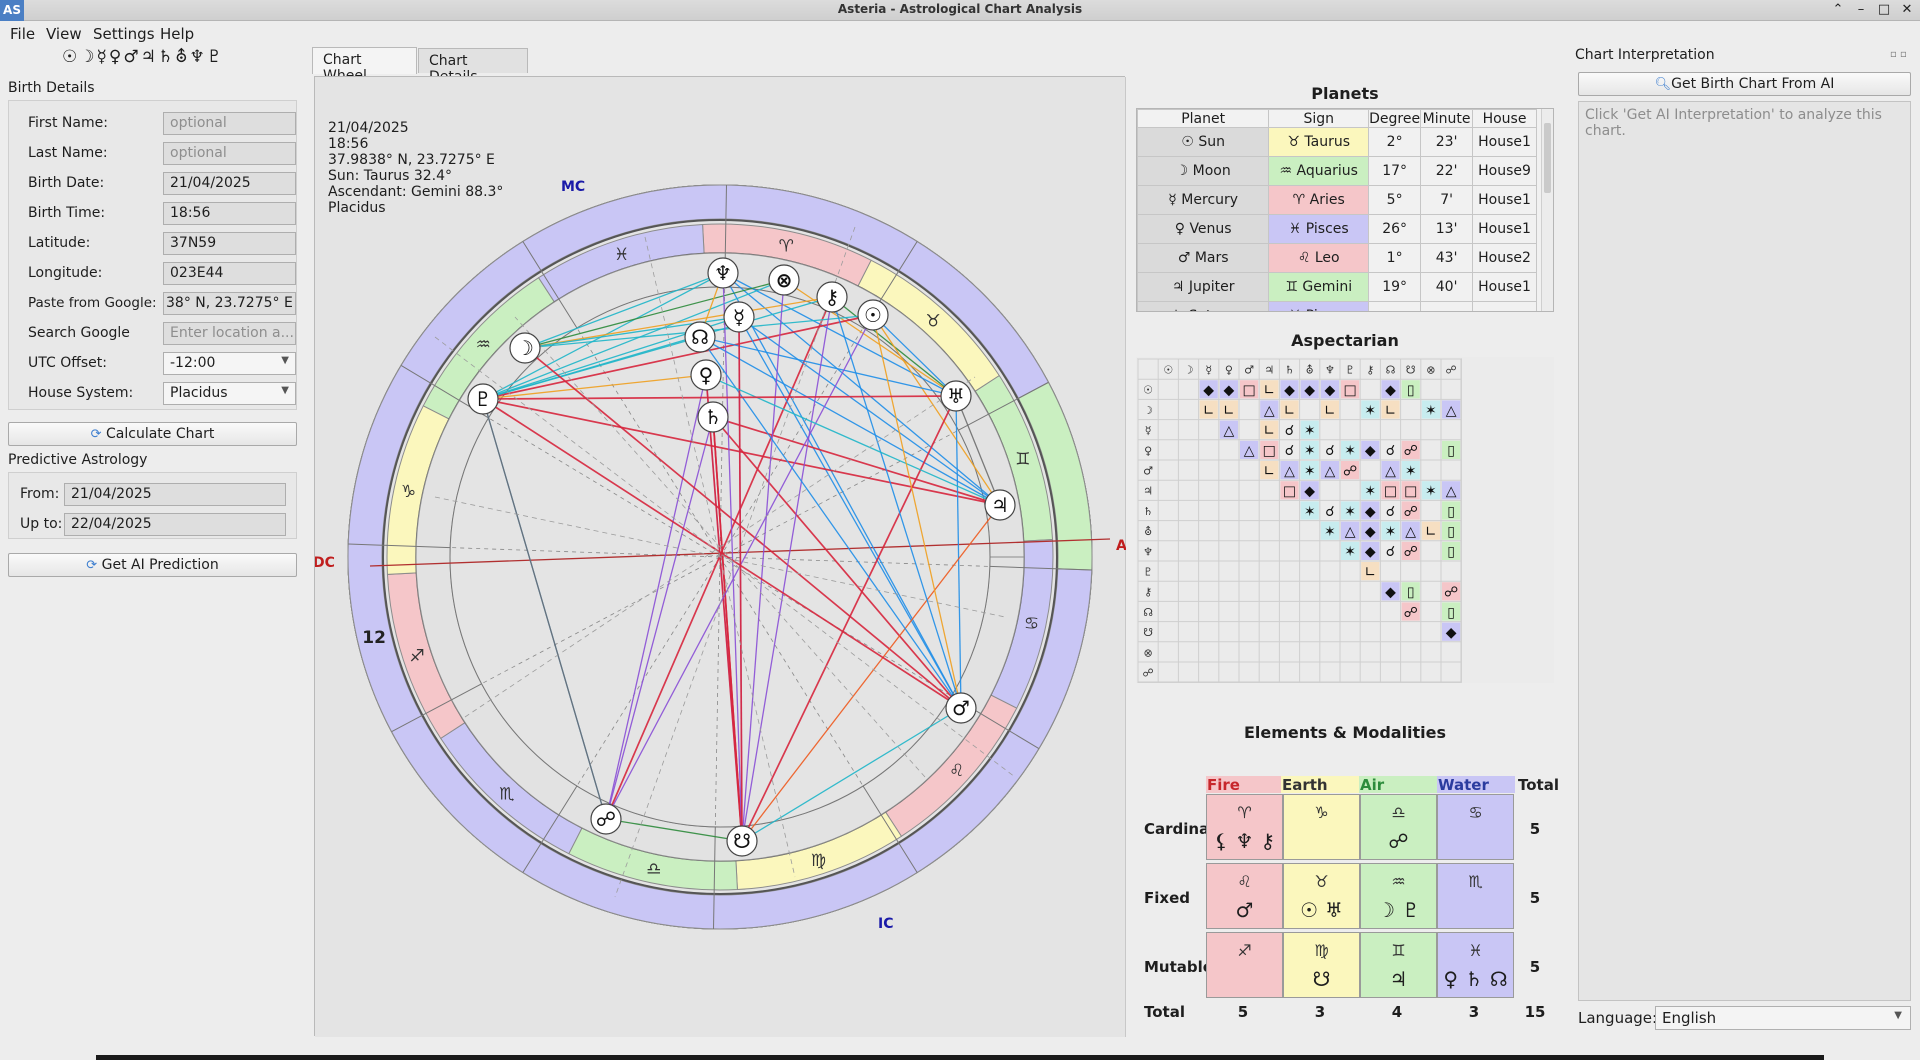 The height and width of the screenshot is (1060, 1920). I want to click on planet-glyph-mars: ♂, so click(961, 708).